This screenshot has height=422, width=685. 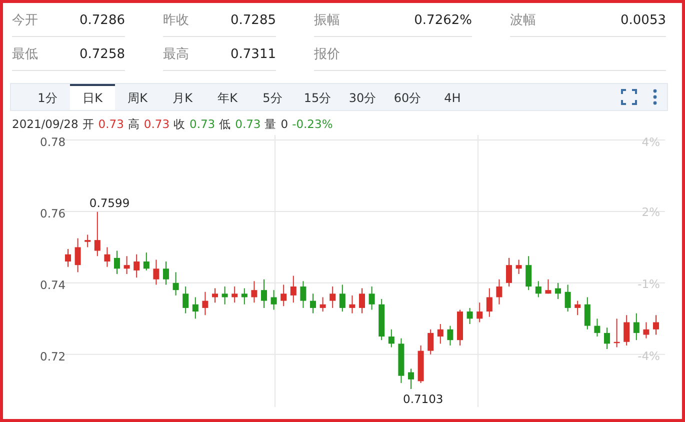 What do you see at coordinates (655, 97) in the screenshot?
I see `more-options-icon` at bounding box center [655, 97].